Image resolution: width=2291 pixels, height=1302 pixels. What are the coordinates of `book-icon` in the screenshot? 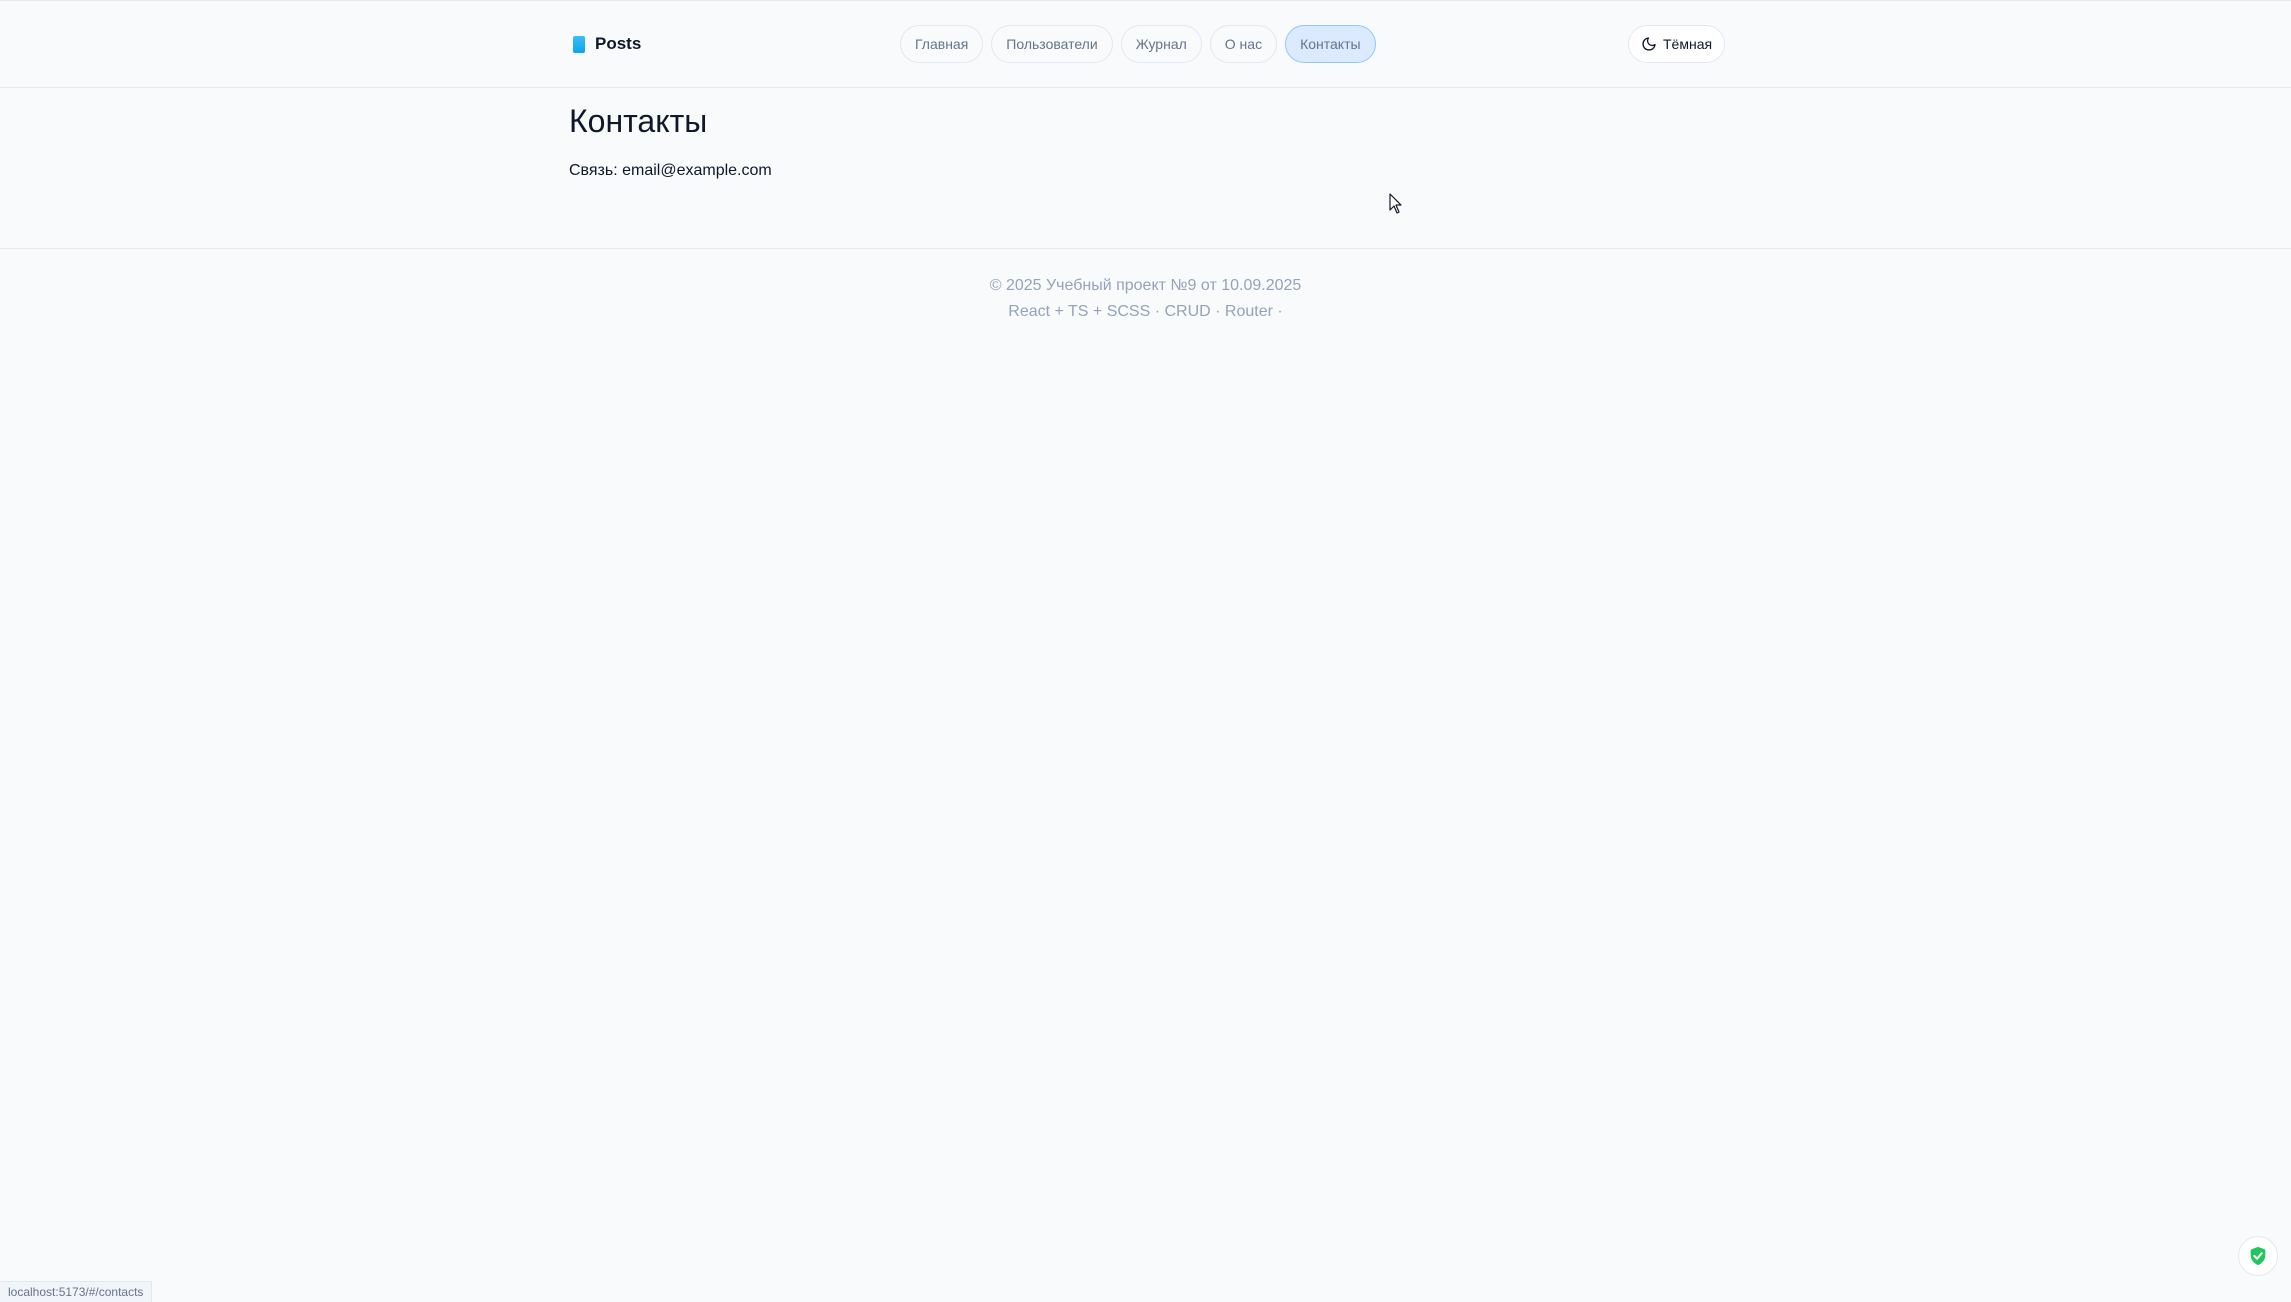 It's located at (579, 44).